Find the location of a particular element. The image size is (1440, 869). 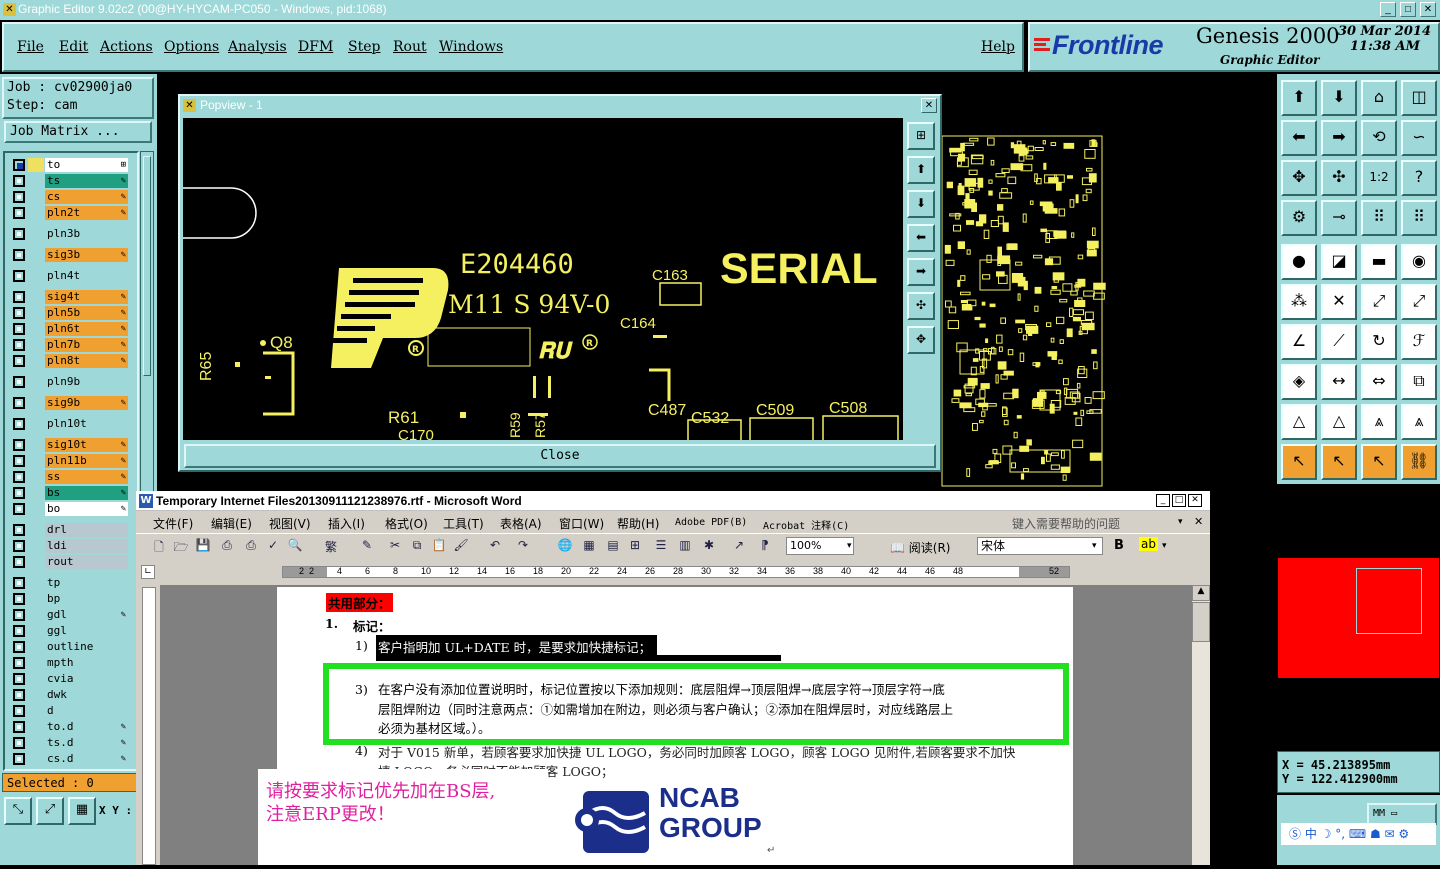

columns-icon: ☰ is located at coordinates (661, 545).